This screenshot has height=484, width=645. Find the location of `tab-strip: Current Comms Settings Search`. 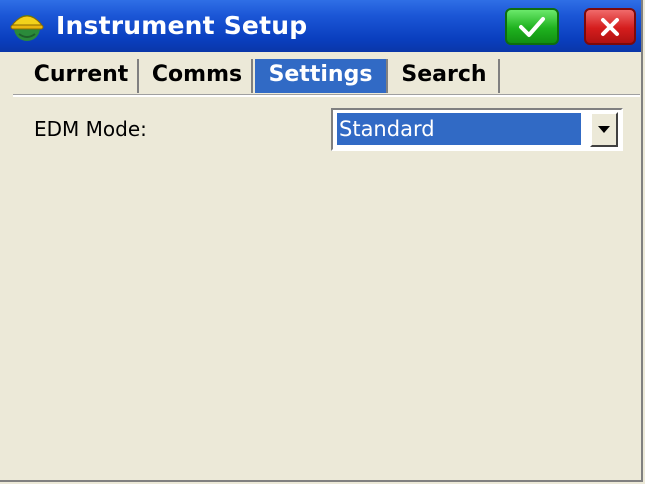

tab-strip: Current Comms Settings Search is located at coordinates (320, 74).